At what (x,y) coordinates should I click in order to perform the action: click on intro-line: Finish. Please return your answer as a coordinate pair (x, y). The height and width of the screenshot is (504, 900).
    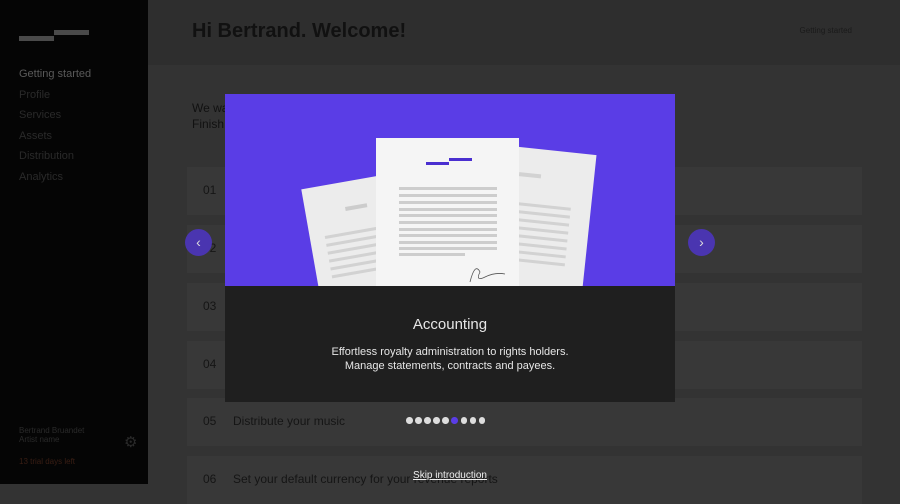
    Looking at the image, I should click on (208, 124).